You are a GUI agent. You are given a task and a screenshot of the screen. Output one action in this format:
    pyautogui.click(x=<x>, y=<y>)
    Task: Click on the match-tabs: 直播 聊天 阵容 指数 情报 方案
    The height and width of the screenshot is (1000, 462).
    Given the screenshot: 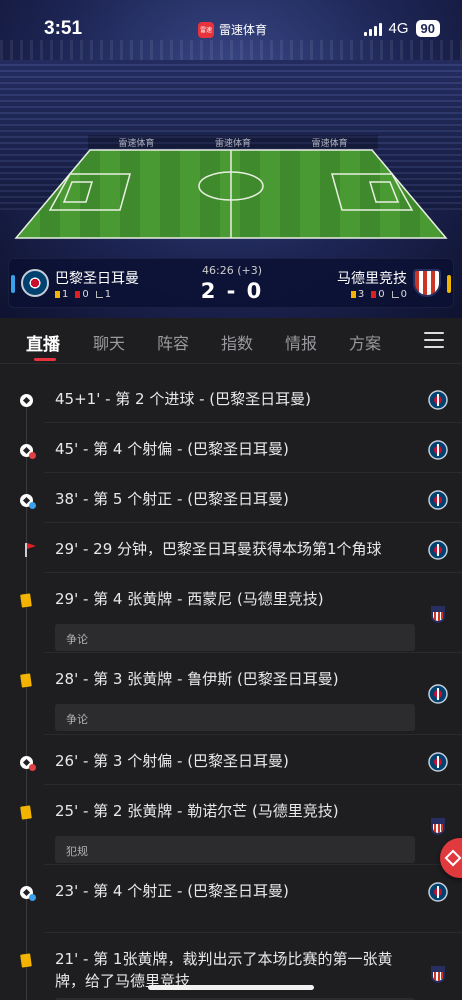 What is the action you would take?
    pyautogui.click(x=231, y=341)
    